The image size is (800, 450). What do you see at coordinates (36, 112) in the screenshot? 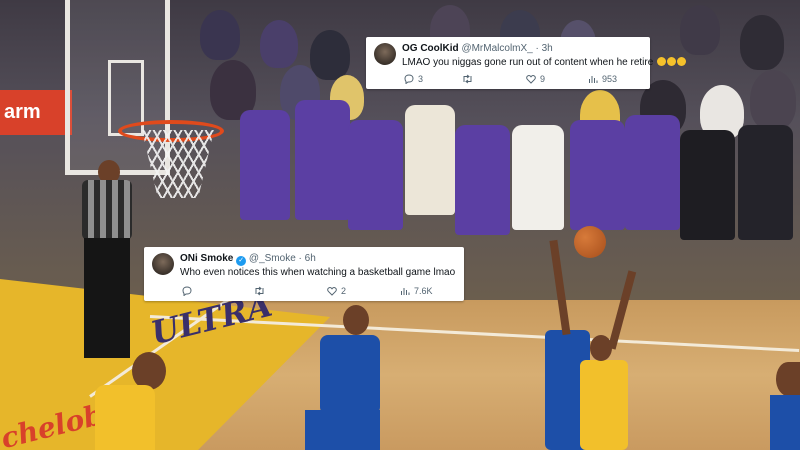
I see `ad-board: arm` at bounding box center [36, 112].